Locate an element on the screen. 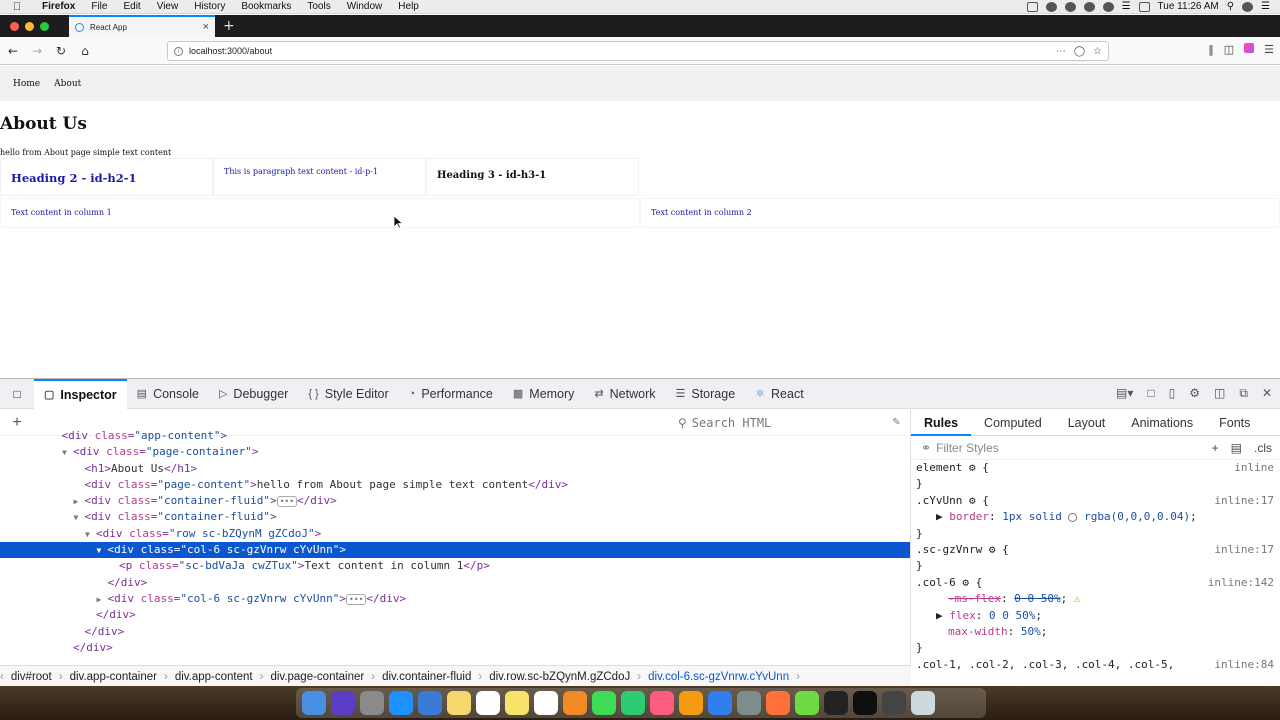 This screenshot has height=720, width=1280. nav-about-link: About is located at coordinates (67, 84).